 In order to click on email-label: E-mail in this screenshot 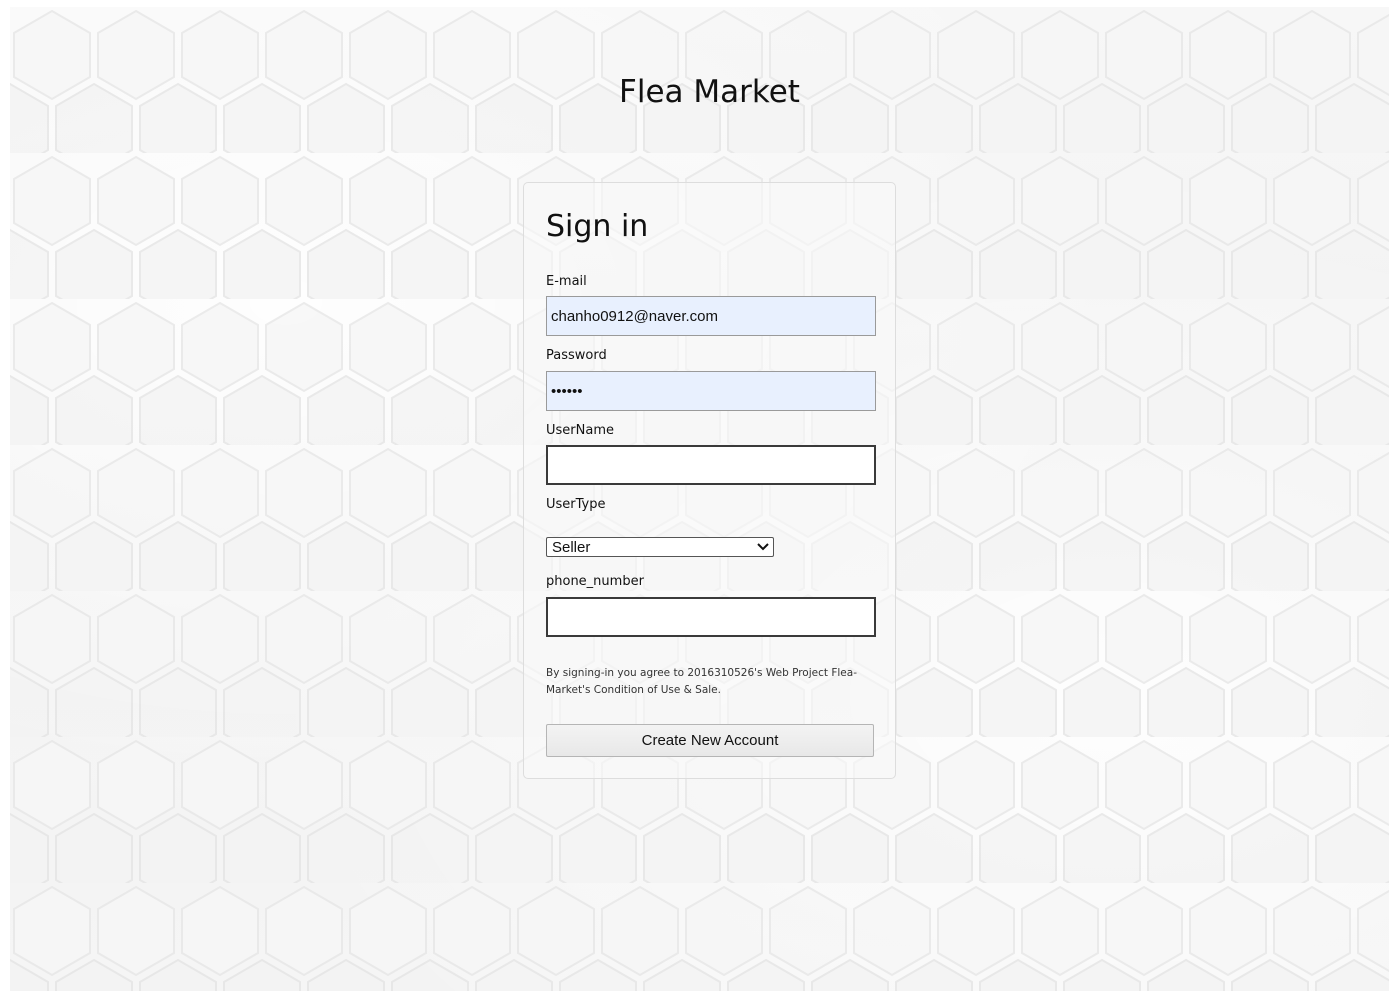, I will do `click(566, 281)`.